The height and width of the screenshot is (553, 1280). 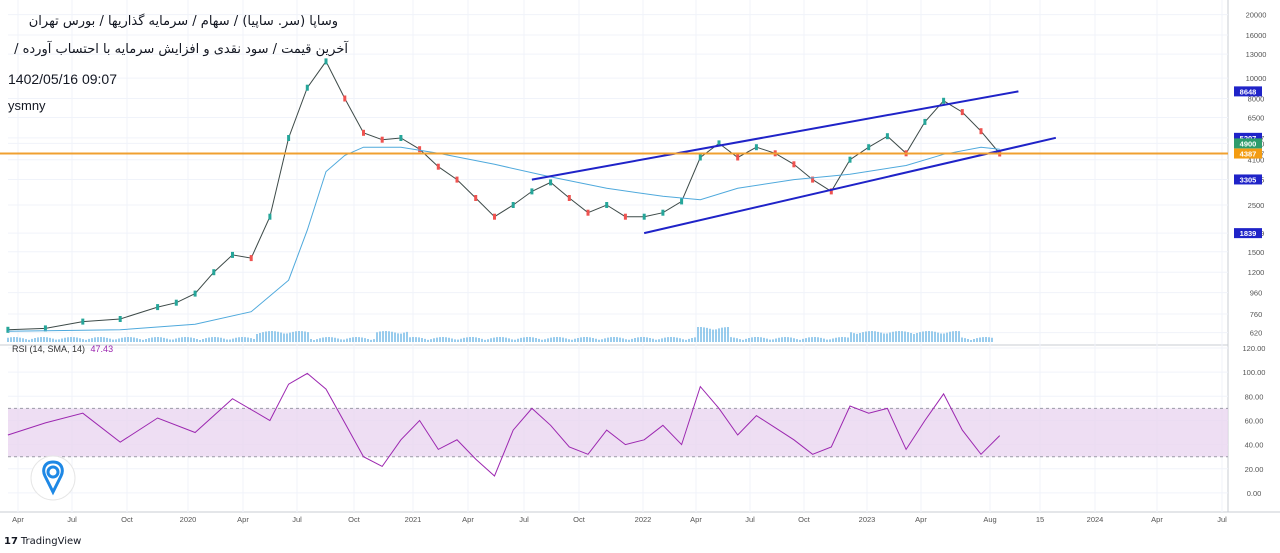 I want to click on price-label-4387: 4387, so click(x=1248, y=153).